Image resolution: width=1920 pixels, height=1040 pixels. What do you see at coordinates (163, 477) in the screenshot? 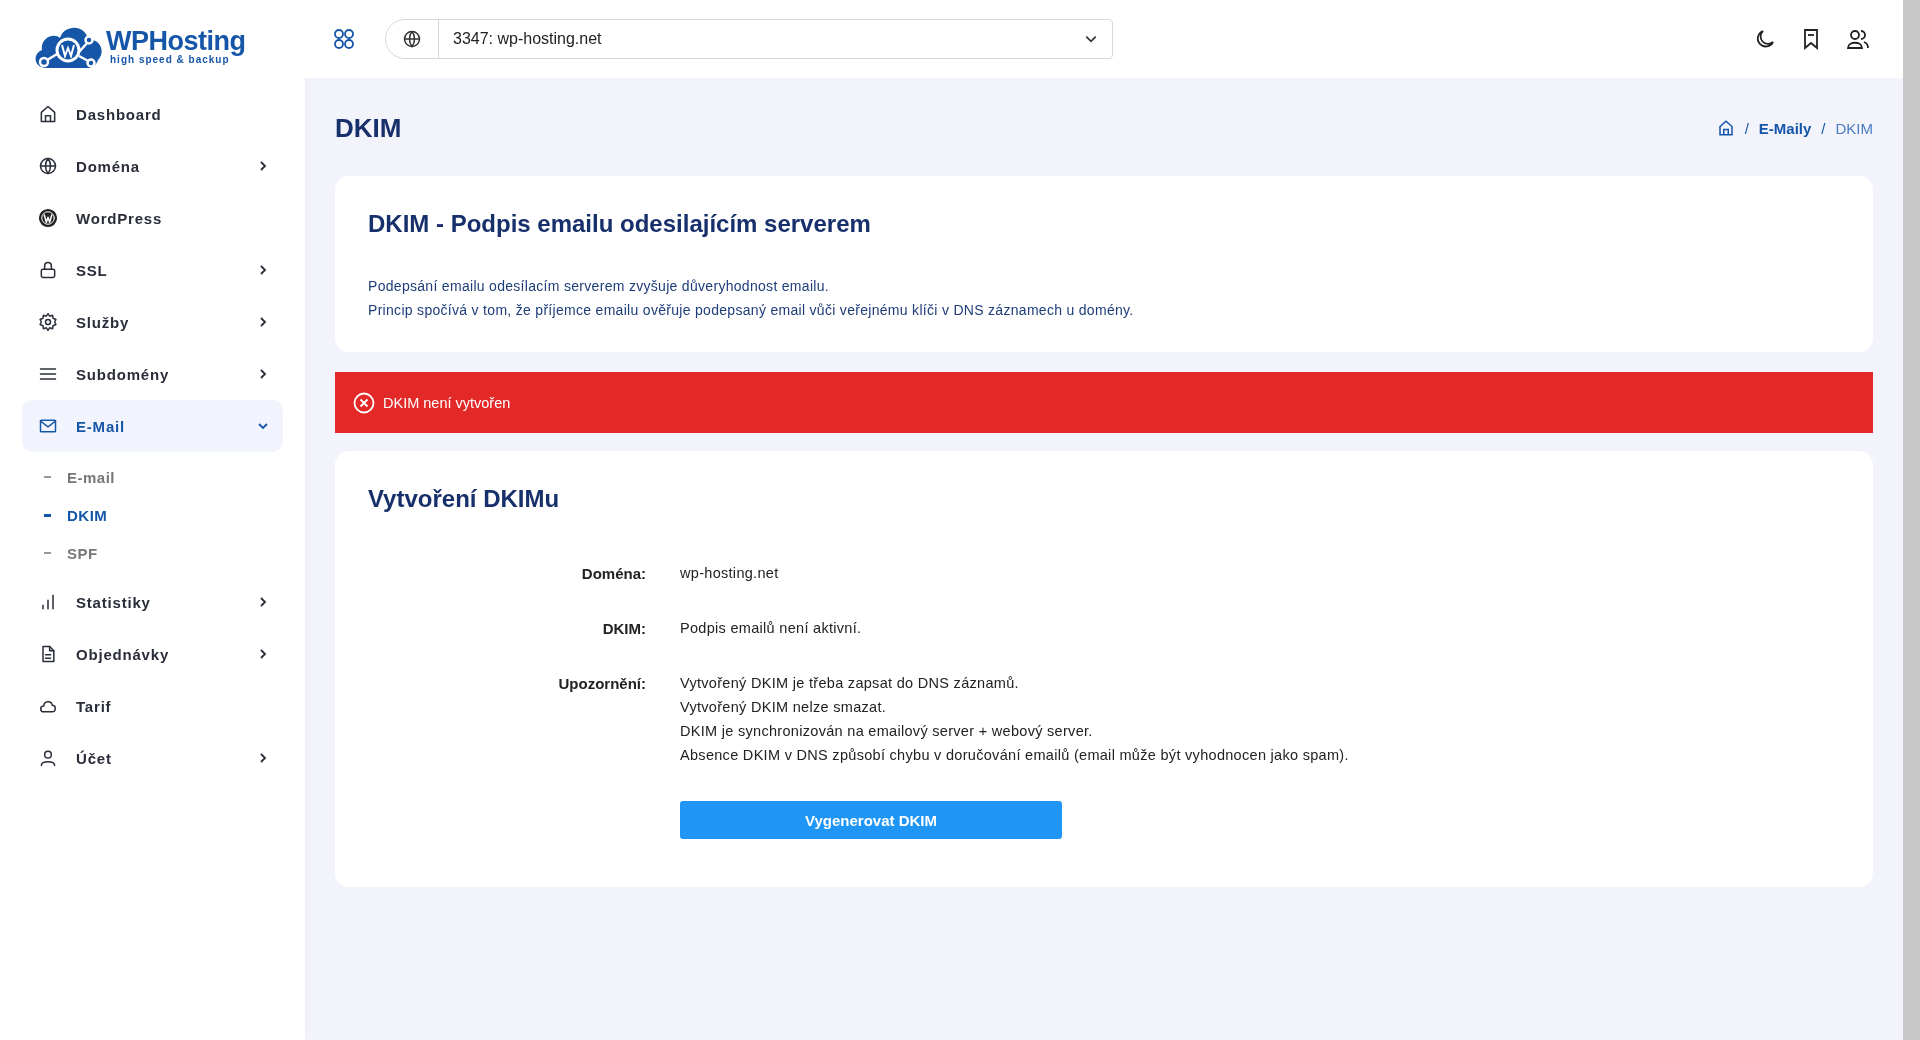
I see `submenu-item: E-mail` at bounding box center [163, 477].